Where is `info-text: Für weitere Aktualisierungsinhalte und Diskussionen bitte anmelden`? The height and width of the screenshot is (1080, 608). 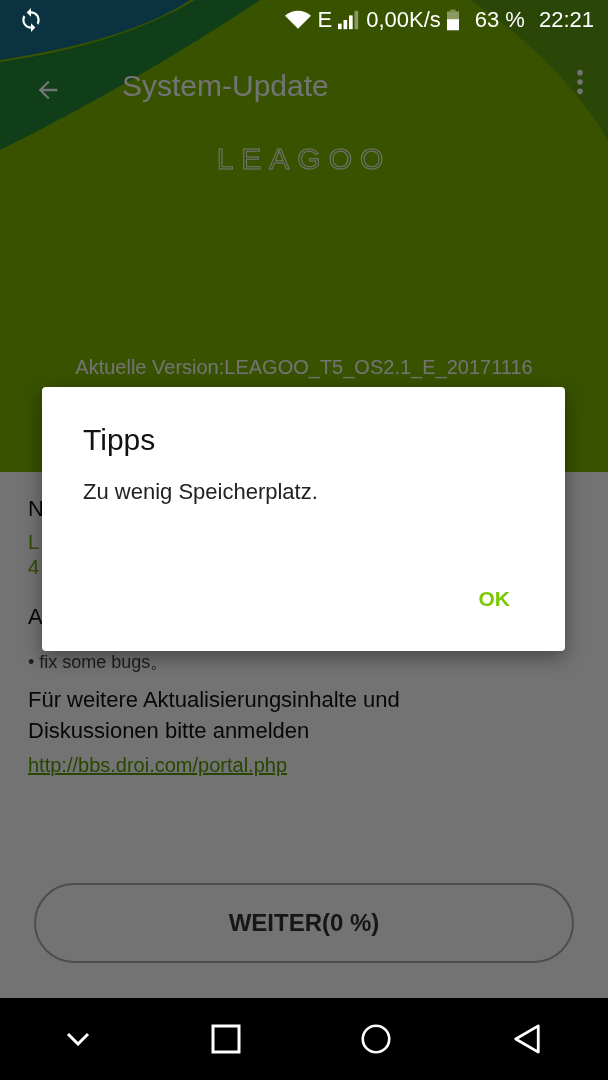 info-text: Für weitere Aktualisierungsinhalte und Diskussionen bitte anmelden is located at coordinates (214, 715).